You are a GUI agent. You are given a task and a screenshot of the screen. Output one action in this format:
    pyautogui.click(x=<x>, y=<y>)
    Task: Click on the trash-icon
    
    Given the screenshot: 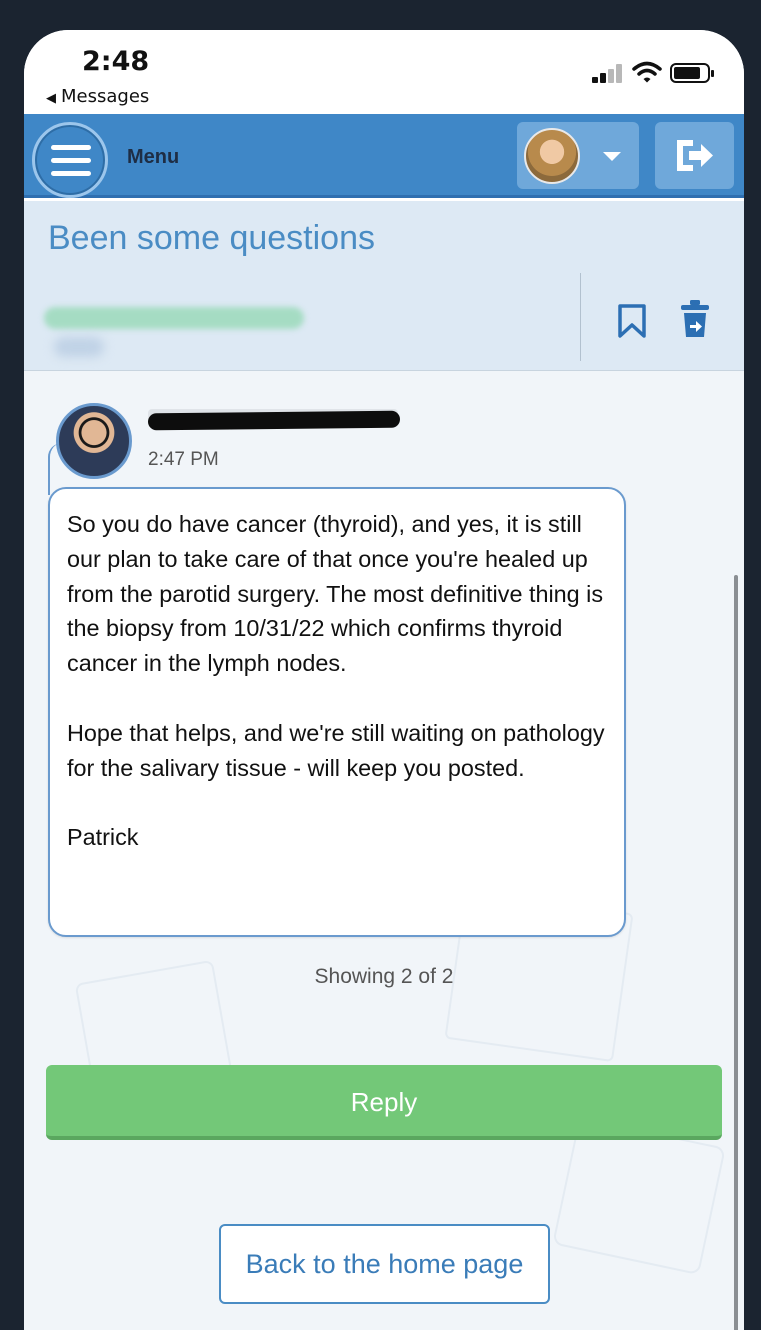 What is the action you would take?
    pyautogui.click(x=695, y=319)
    